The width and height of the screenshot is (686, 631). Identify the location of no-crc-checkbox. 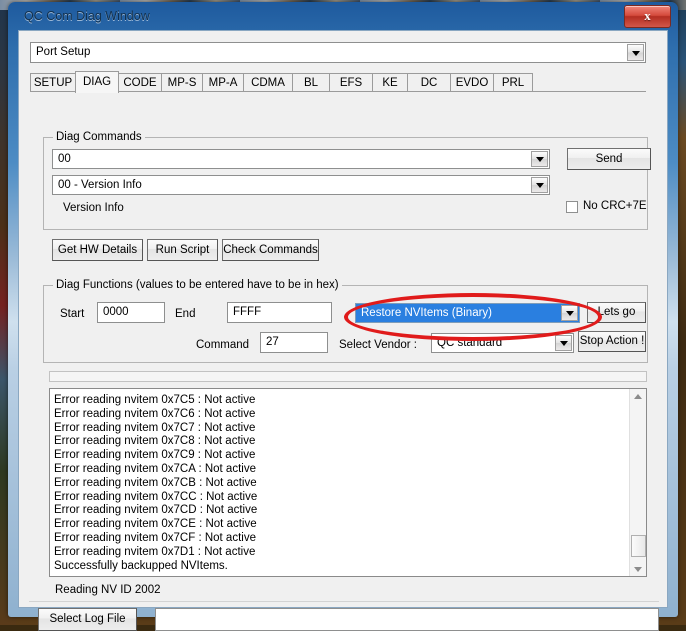
(572, 207).